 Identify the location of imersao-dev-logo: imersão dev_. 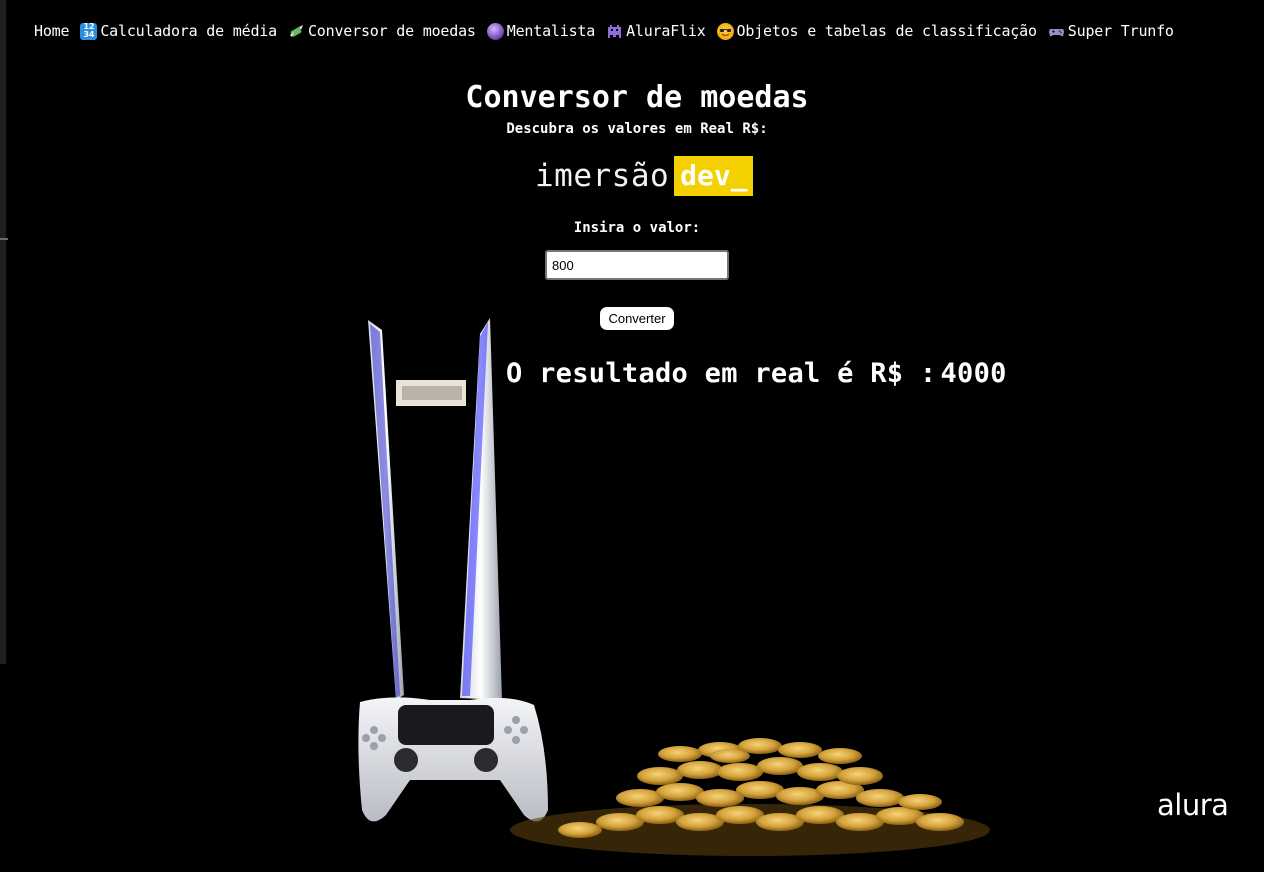
(644, 176).